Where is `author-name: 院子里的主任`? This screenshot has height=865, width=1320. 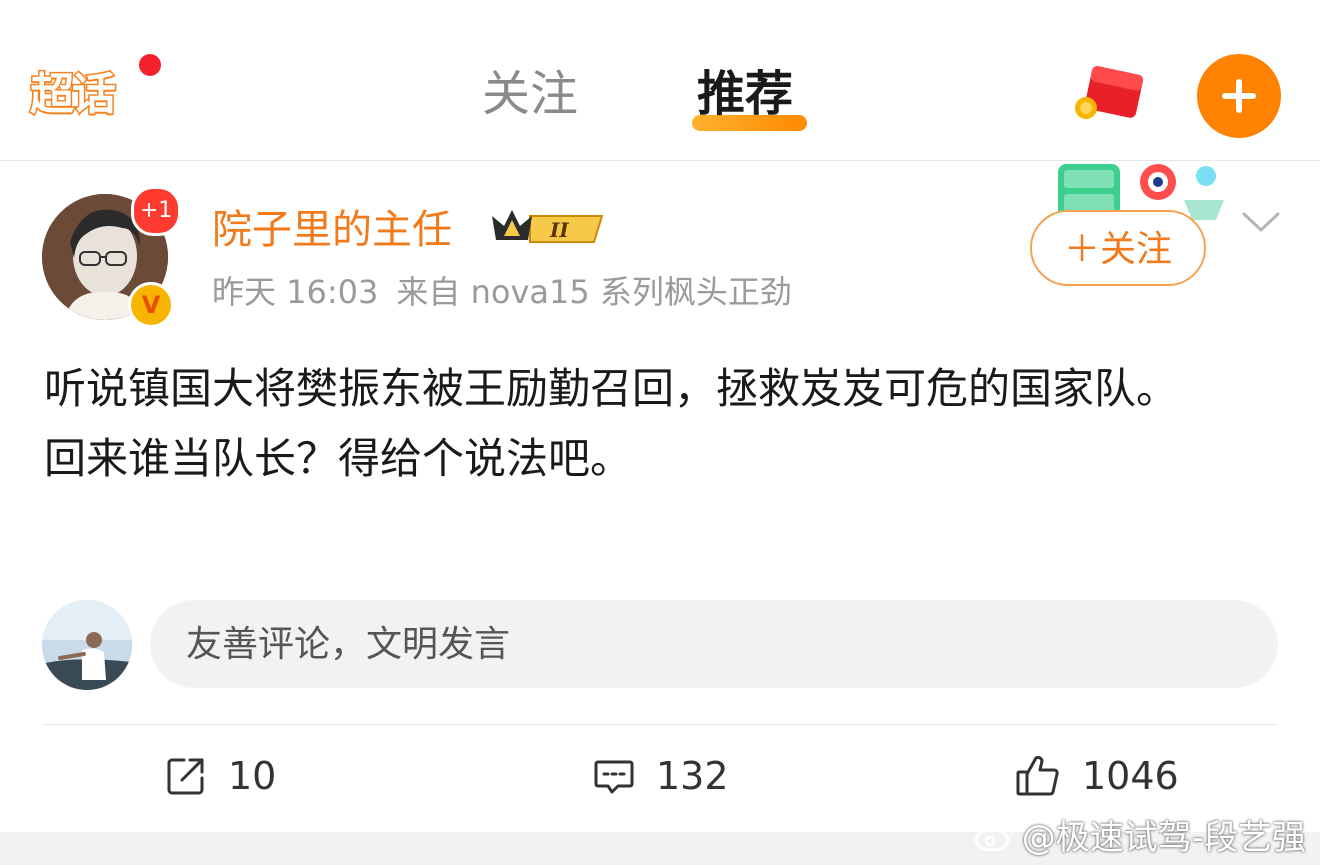 author-name: 院子里的主任 is located at coordinates (332, 230).